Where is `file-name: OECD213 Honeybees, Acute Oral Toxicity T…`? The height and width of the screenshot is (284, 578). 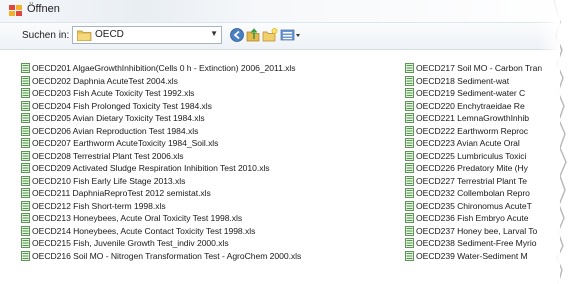
file-name: OECD213 Honeybees, Acute Oral Toxicity T… is located at coordinates (137, 218).